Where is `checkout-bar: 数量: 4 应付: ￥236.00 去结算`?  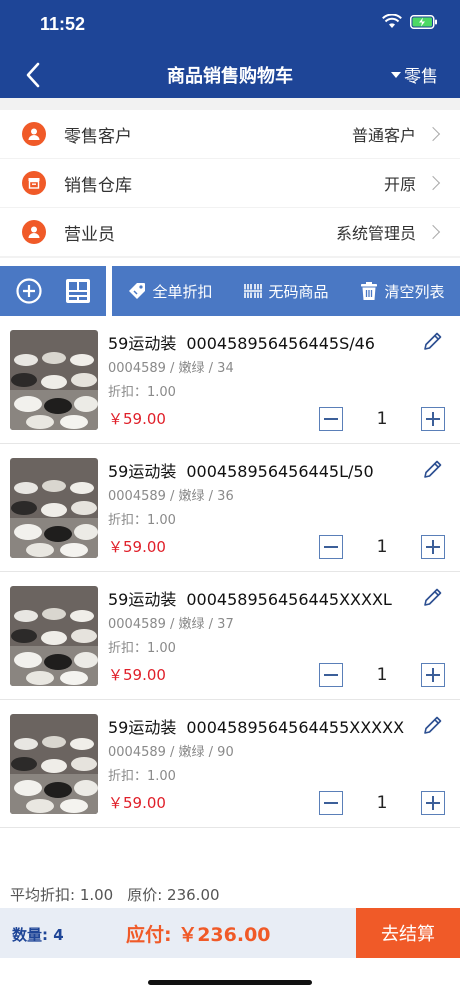
checkout-bar: 数量: 4 应付: ￥236.00 去结算 is located at coordinates (230, 933).